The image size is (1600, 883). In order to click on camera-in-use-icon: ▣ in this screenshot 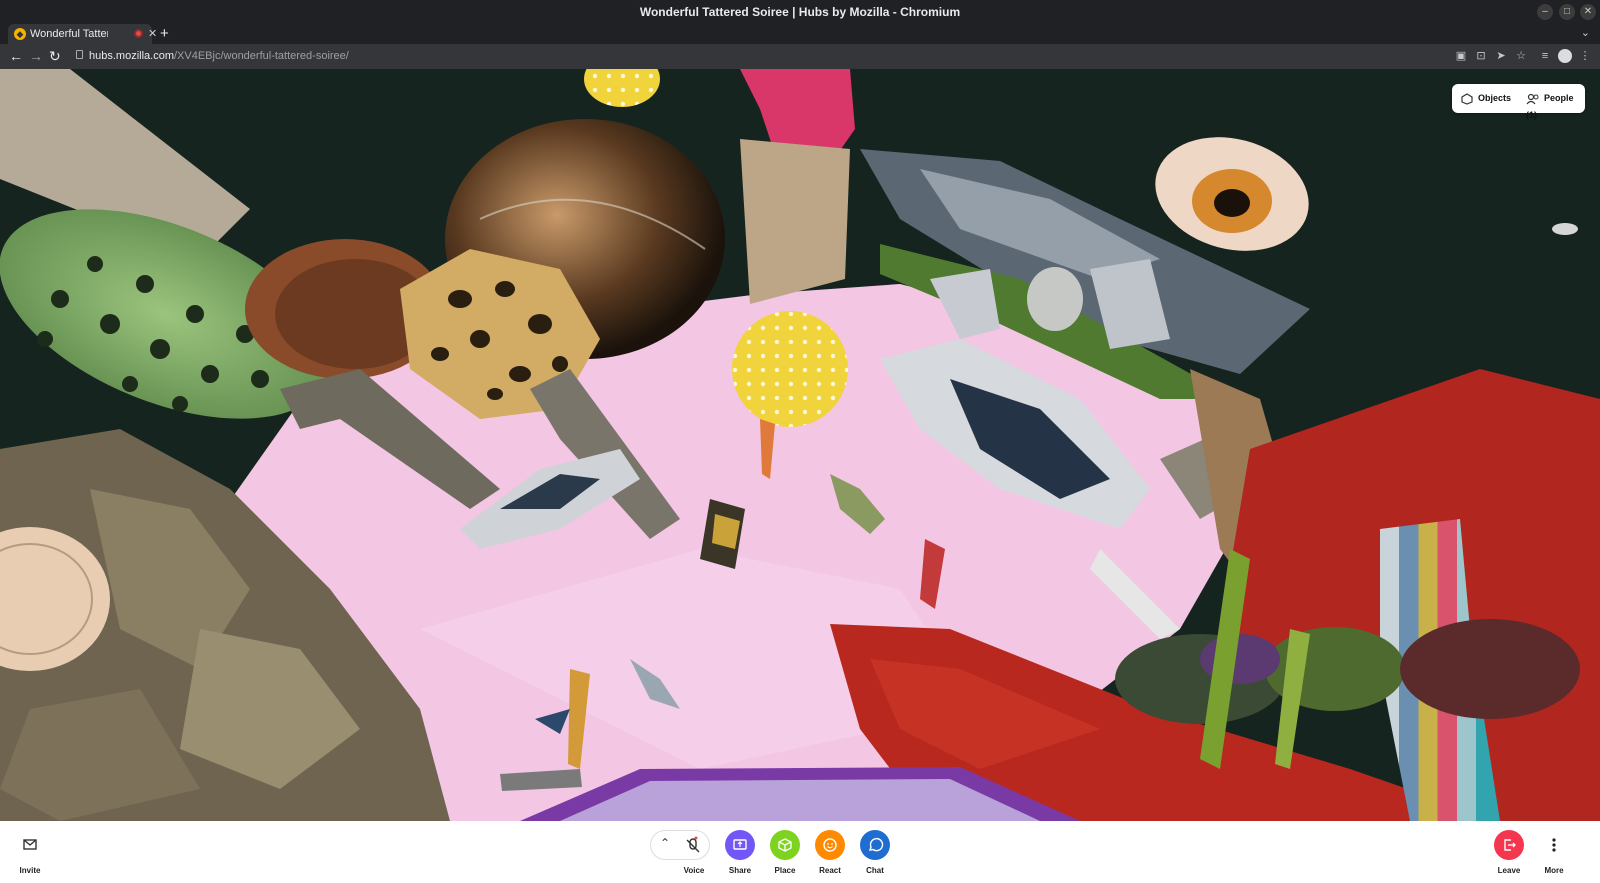, I will do `click(1461, 56)`.